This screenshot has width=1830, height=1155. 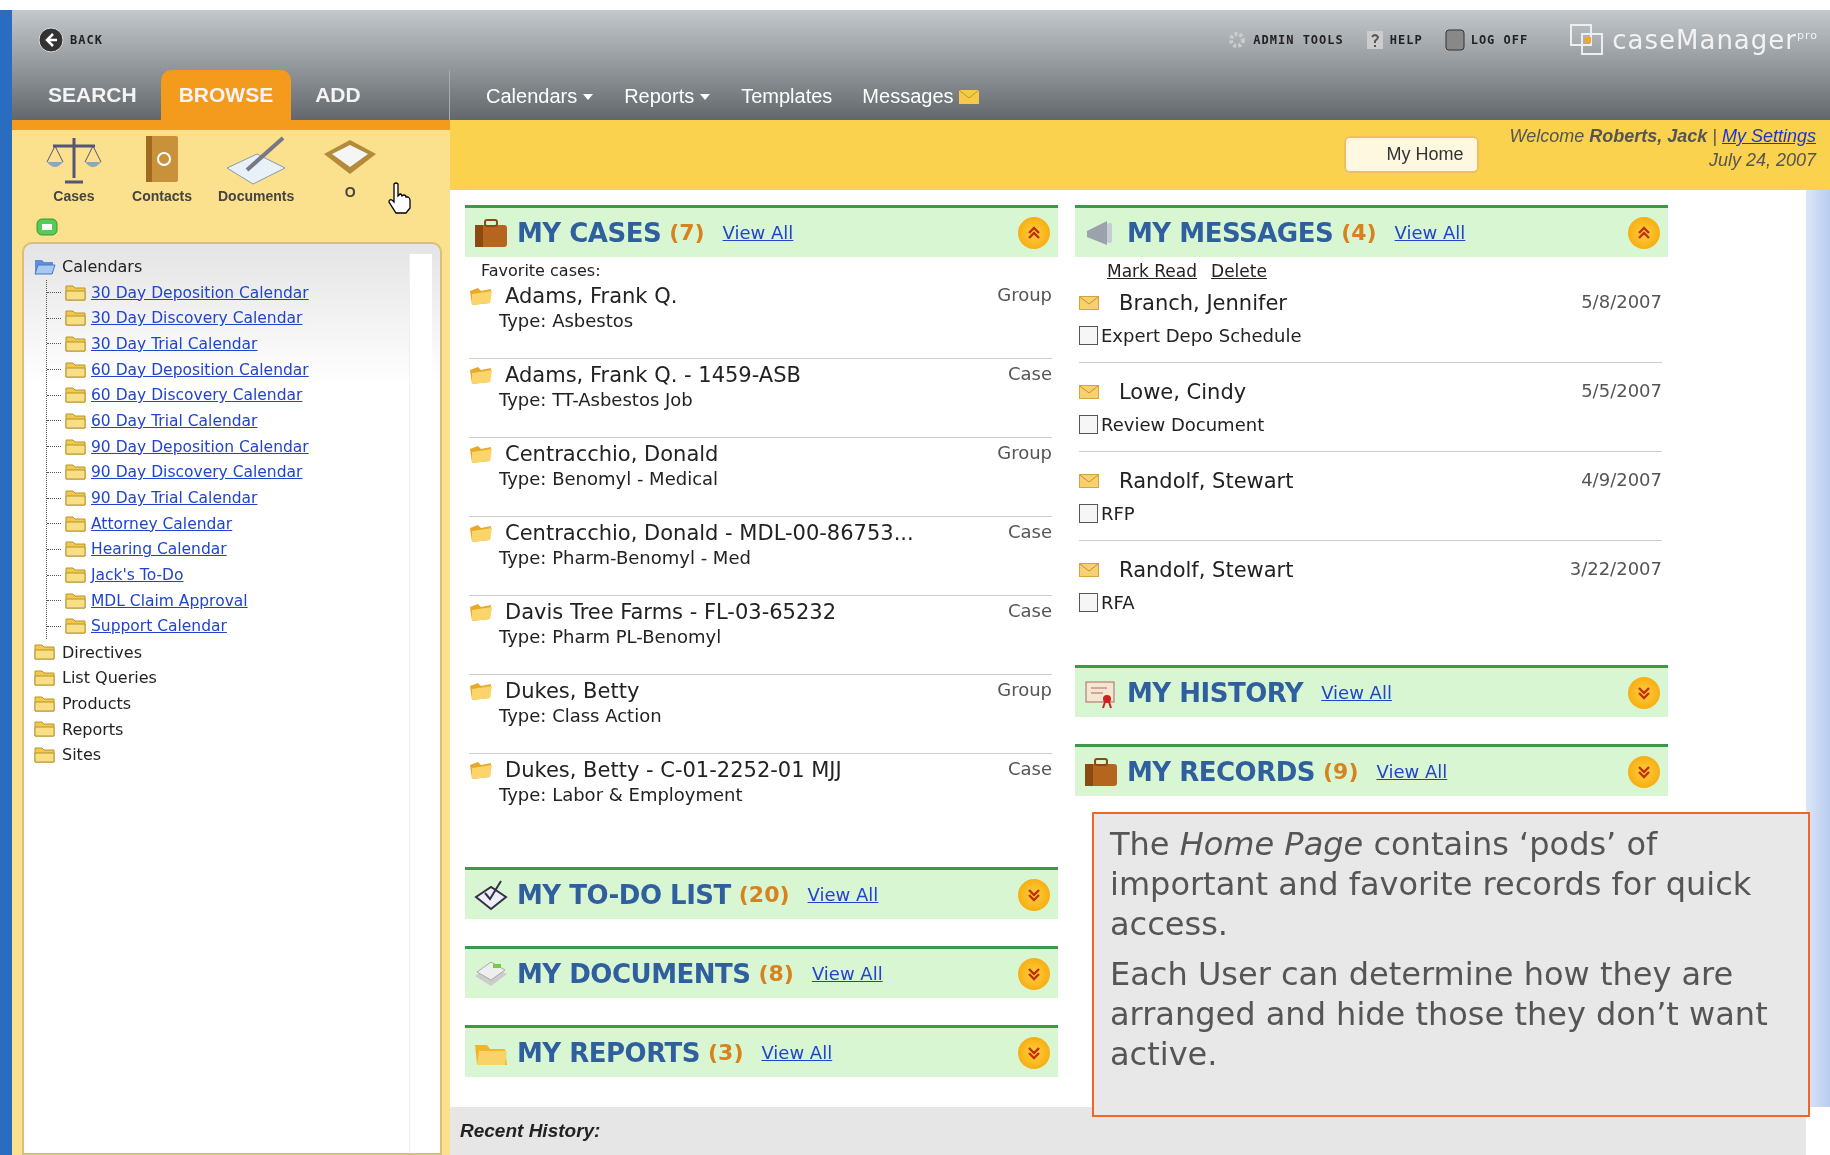 I want to click on calendar-link: Jack's To-Do, so click(x=137, y=575).